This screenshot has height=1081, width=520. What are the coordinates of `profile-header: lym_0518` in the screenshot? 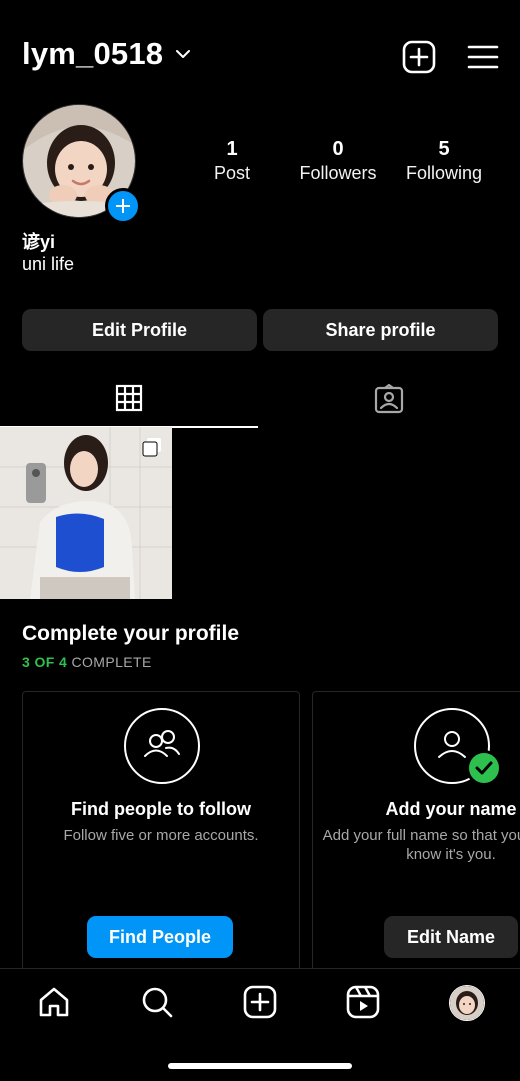 It's located at (260, 55).